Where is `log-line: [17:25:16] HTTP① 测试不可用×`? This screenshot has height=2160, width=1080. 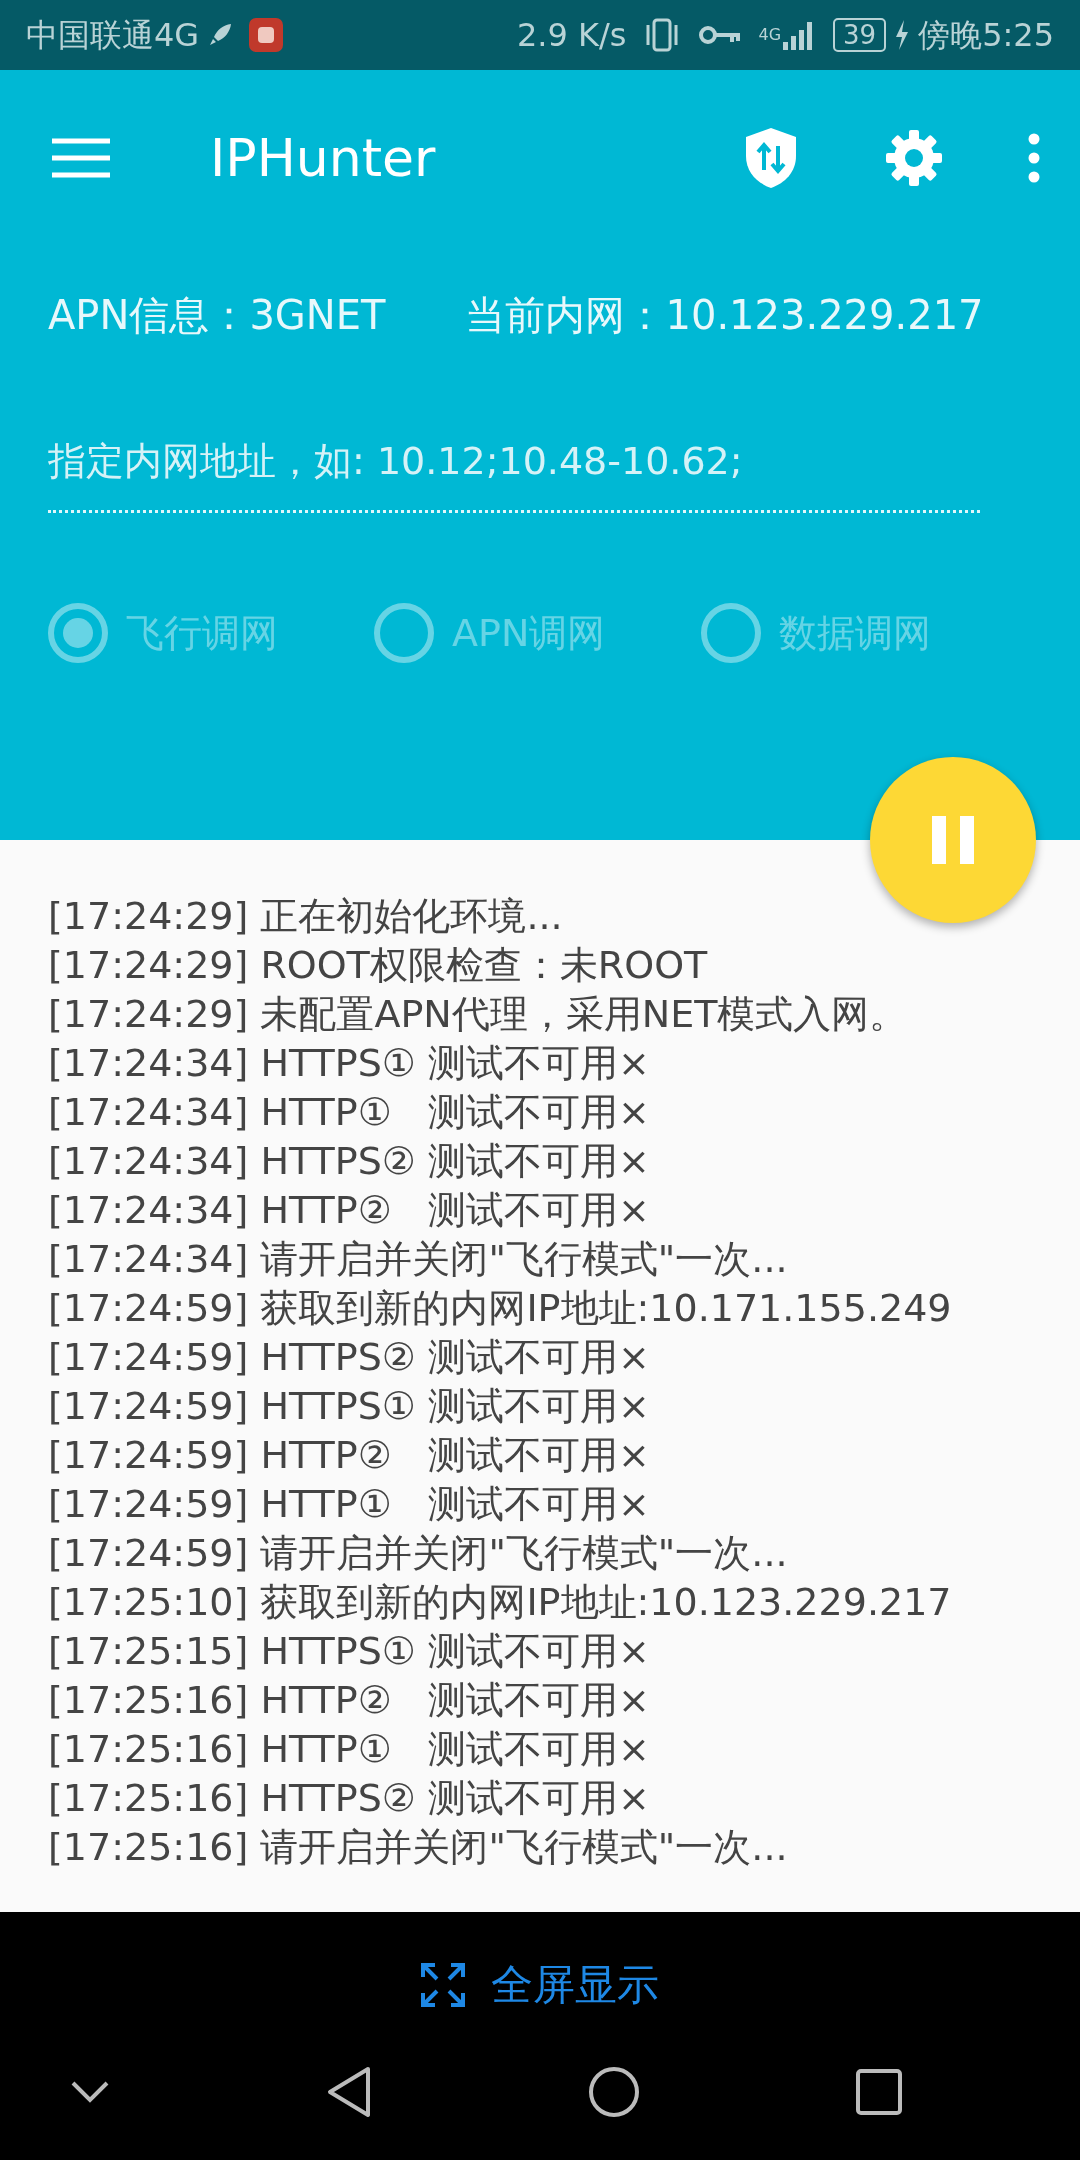 log-line: [17:25:16] HTTP① 测试不可用× is located at coordinates (349, 1749).